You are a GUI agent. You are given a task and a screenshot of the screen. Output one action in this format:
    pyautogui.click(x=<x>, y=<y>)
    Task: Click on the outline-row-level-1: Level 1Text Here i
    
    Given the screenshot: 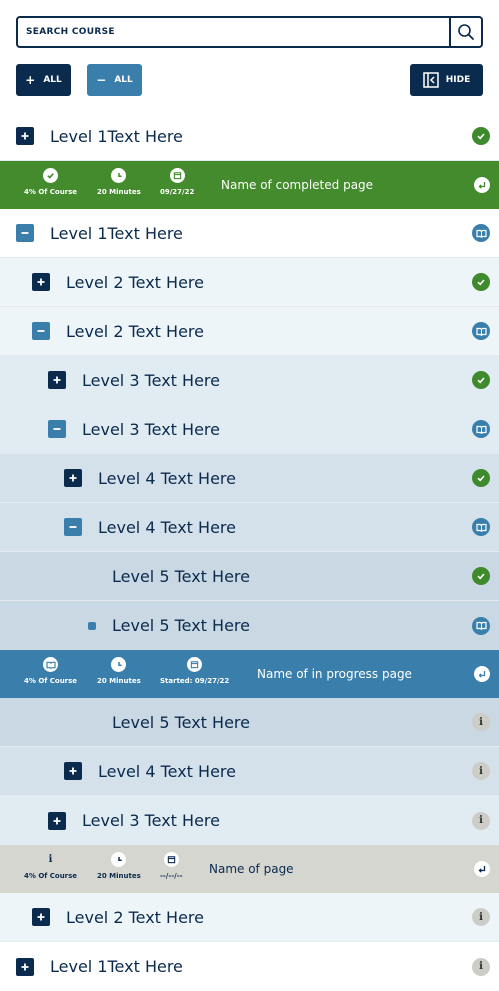 What is the action you would take?
    pyautogui.click(x=249, y=966)
    